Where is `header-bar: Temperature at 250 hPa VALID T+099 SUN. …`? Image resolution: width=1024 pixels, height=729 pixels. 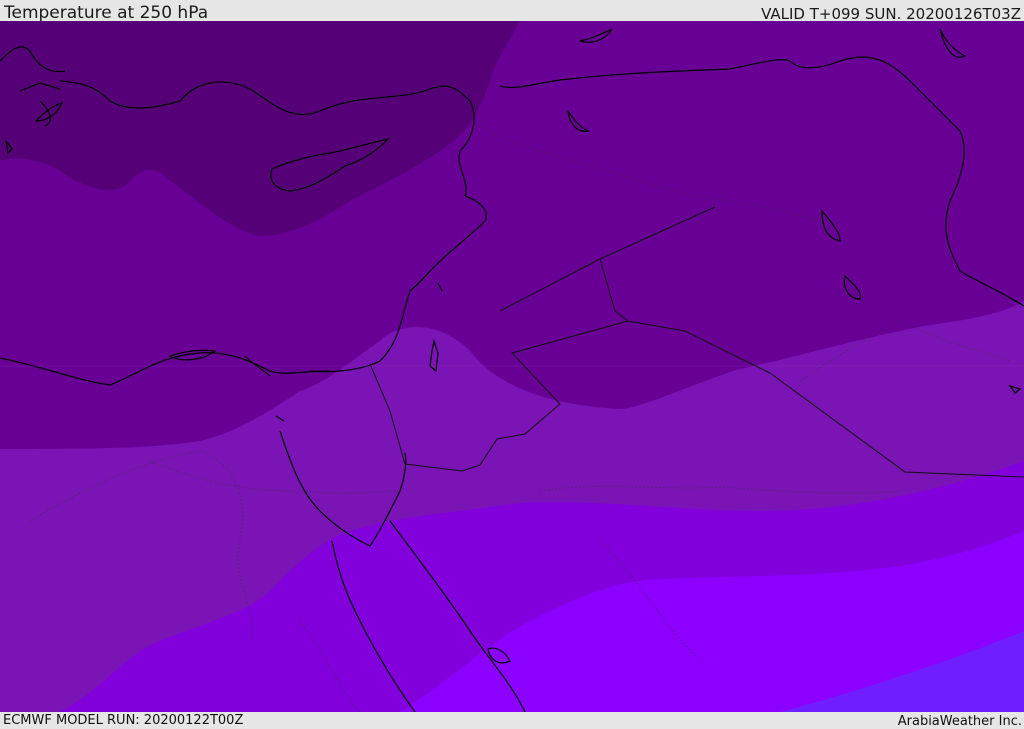 header-bar: Temperature at 250 hPa VALID T+099 SUN. … is located at coordinates (512, 11).